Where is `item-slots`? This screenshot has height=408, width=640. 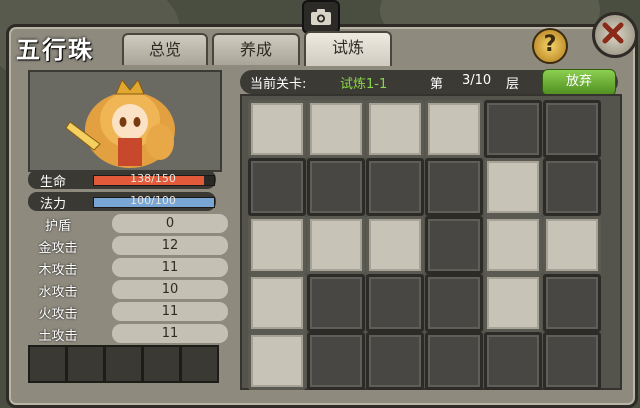
item-slots is located at coordinates (123, 364).